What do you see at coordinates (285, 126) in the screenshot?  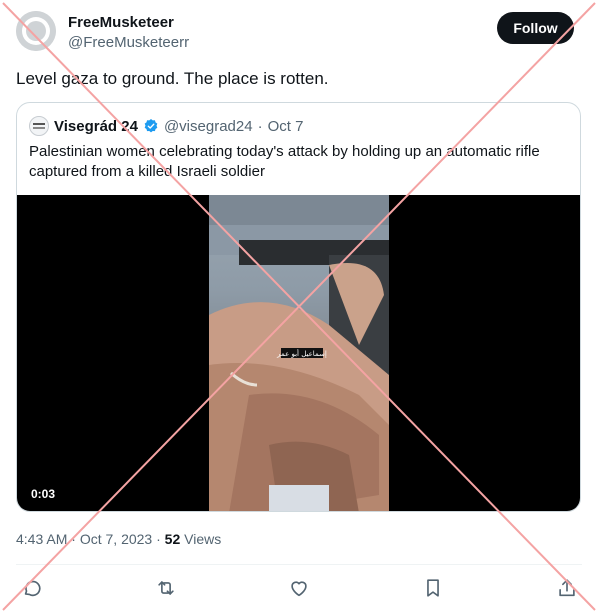 I see `quoted-date: Oct 7` at bounding box center [285, 126].